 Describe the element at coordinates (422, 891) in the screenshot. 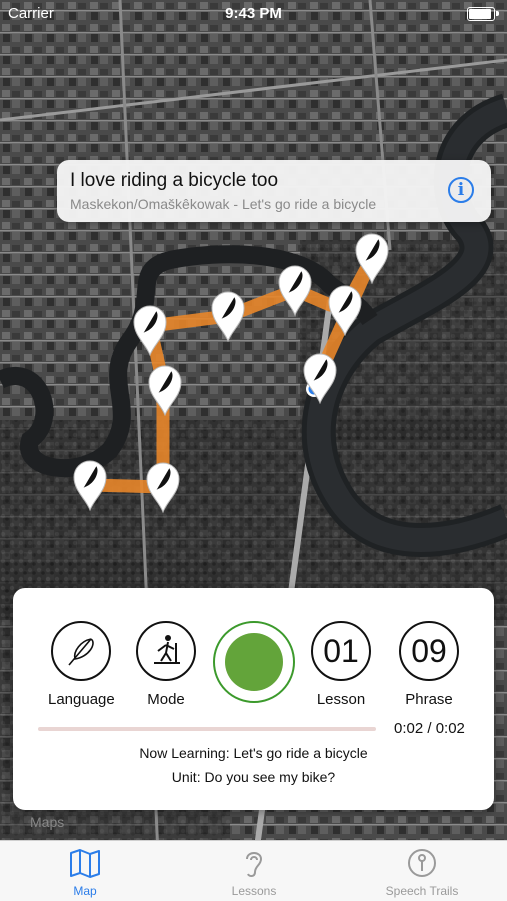

I see `tab-speech-trails-label: Speech Trails` at that location.